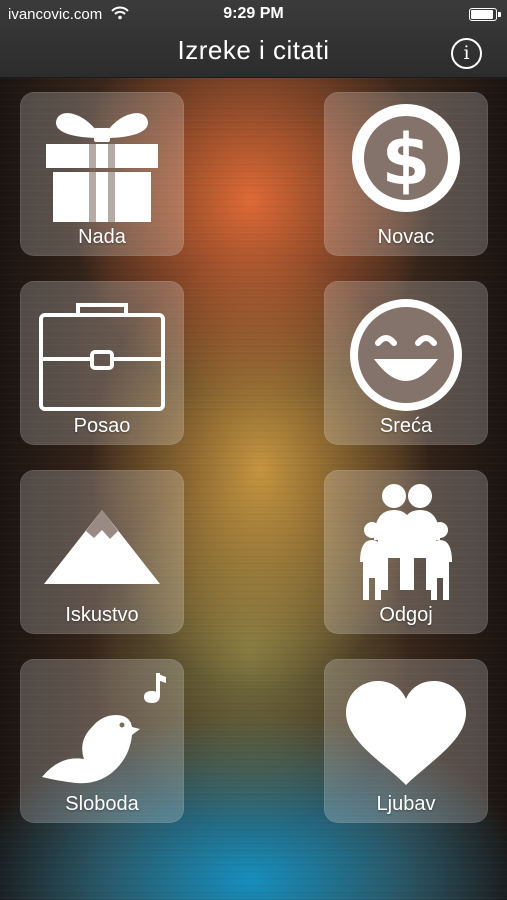  I want to click on tile-sloboda: Sloboda, so click(102, 741).